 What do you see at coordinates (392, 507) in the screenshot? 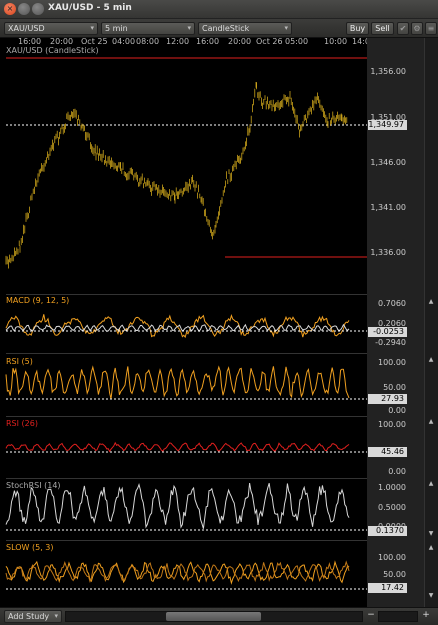
I see `stochrsi-tick: 0.5000` at bounding box center [392, 507].